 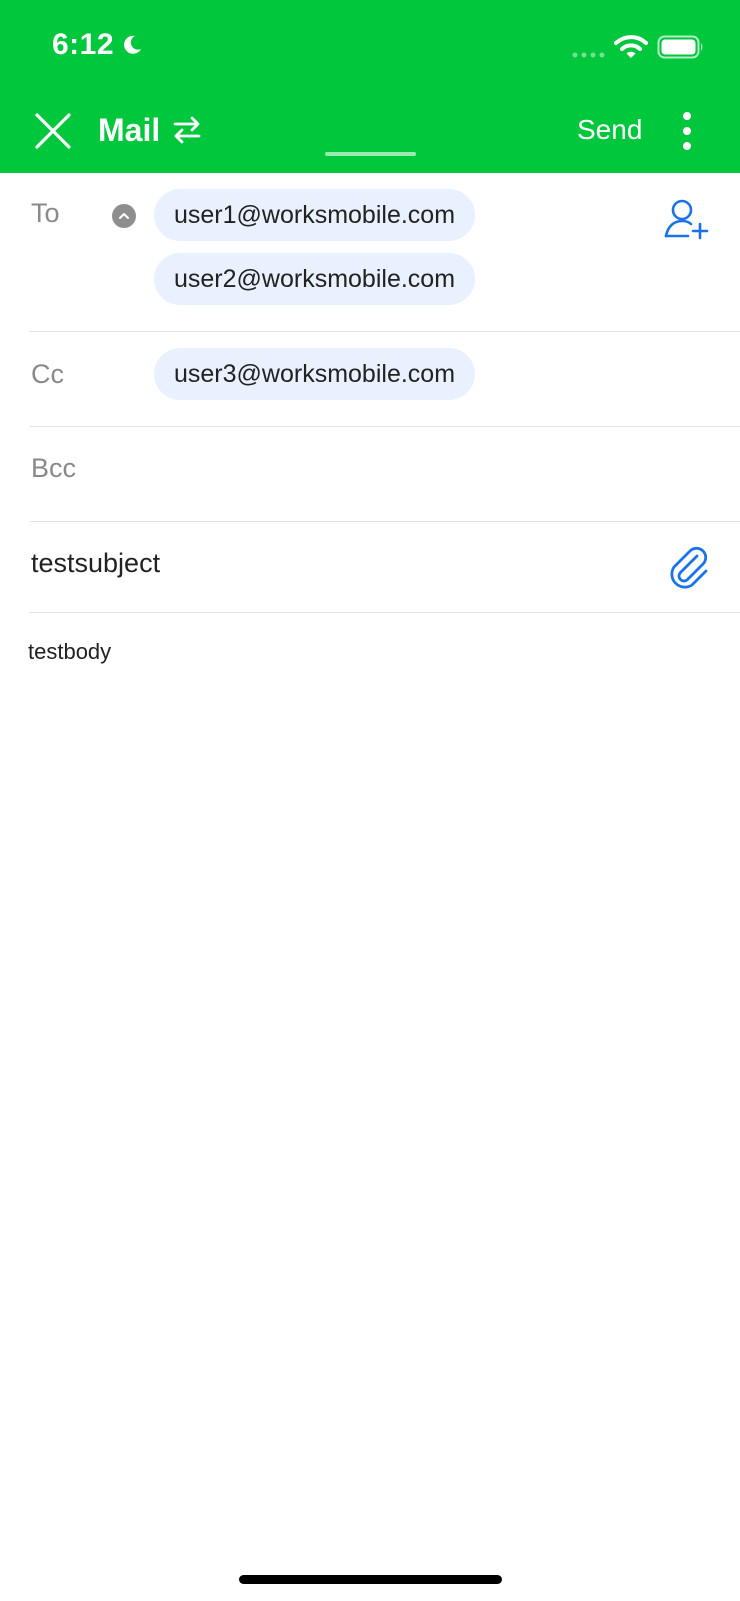 I want to click on app-title: Mail, so click(x=129, y=130).